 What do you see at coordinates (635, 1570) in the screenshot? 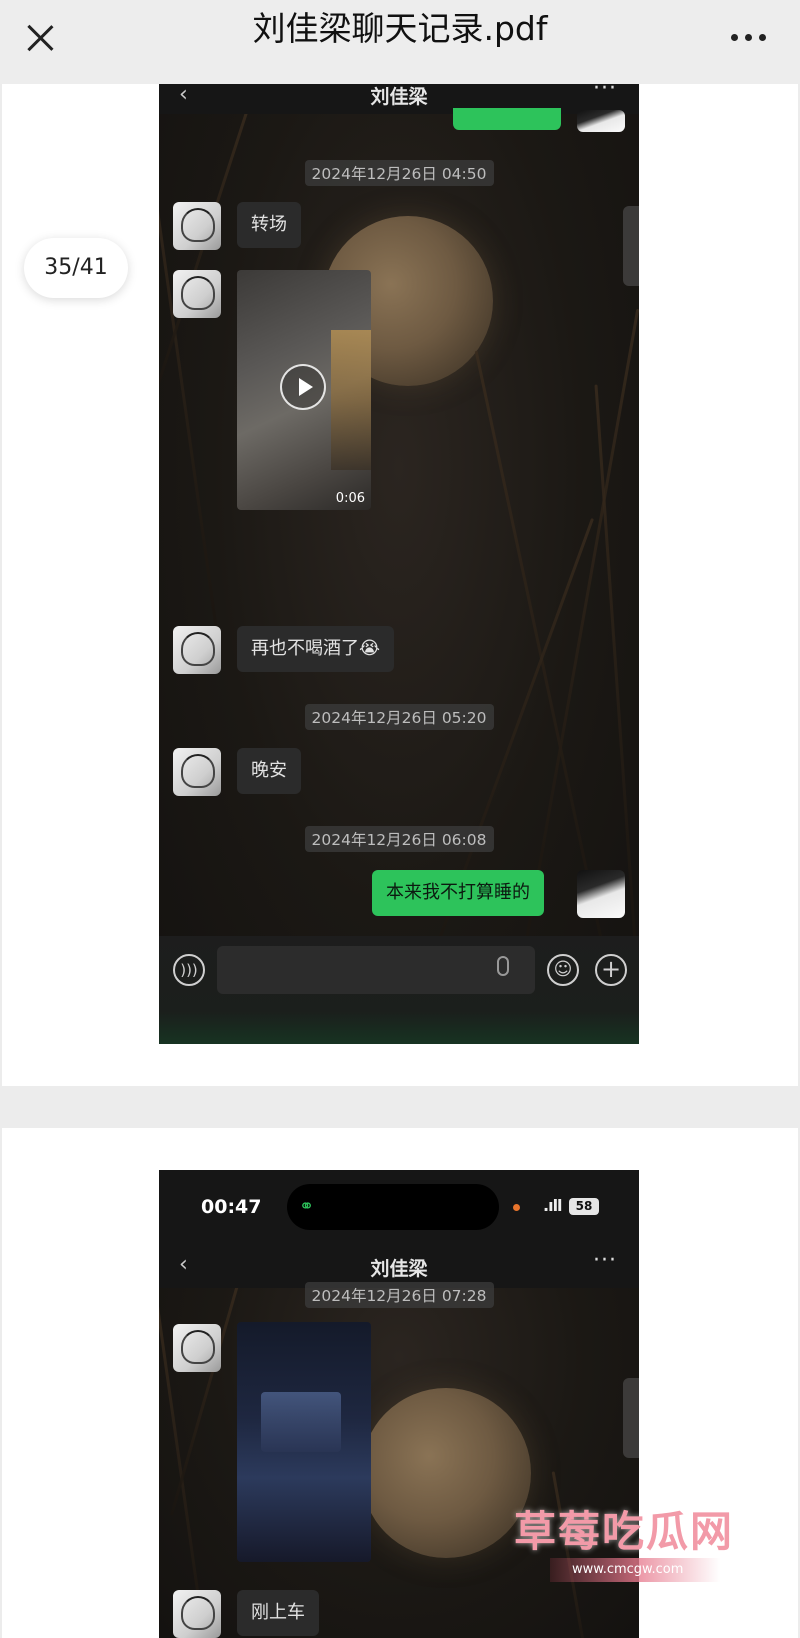
I see `watermark-url: www.cmcgw.com` at bounding box center [635, 1570].